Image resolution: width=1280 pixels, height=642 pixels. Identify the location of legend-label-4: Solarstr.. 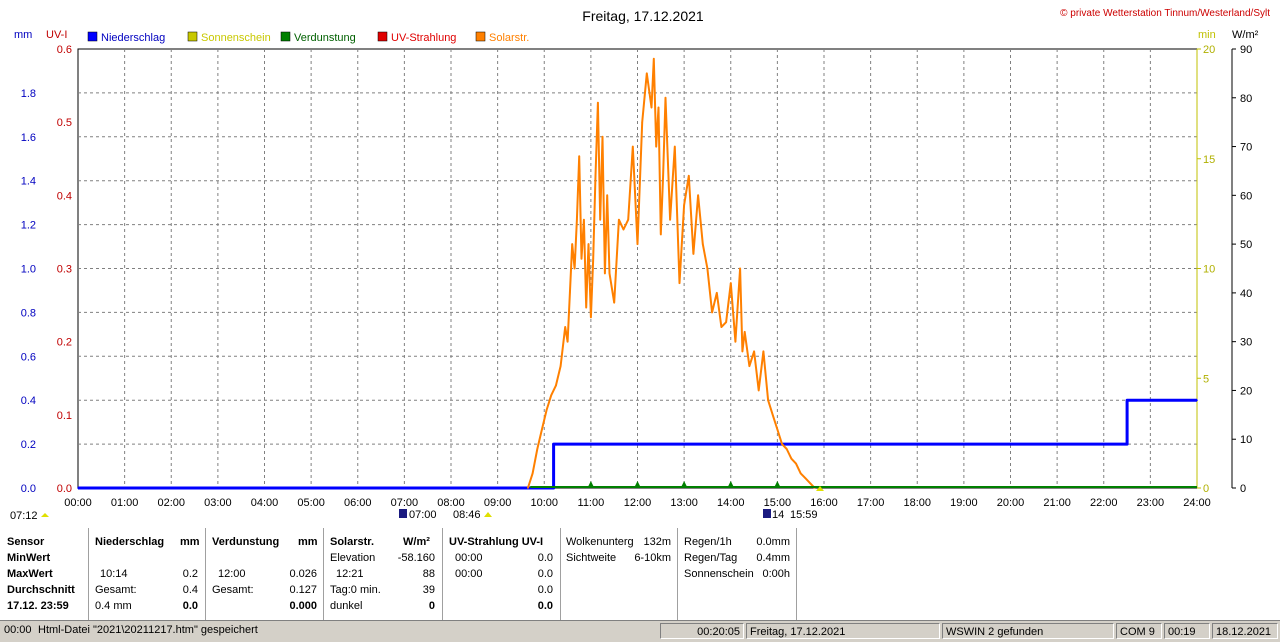
(509, 38).